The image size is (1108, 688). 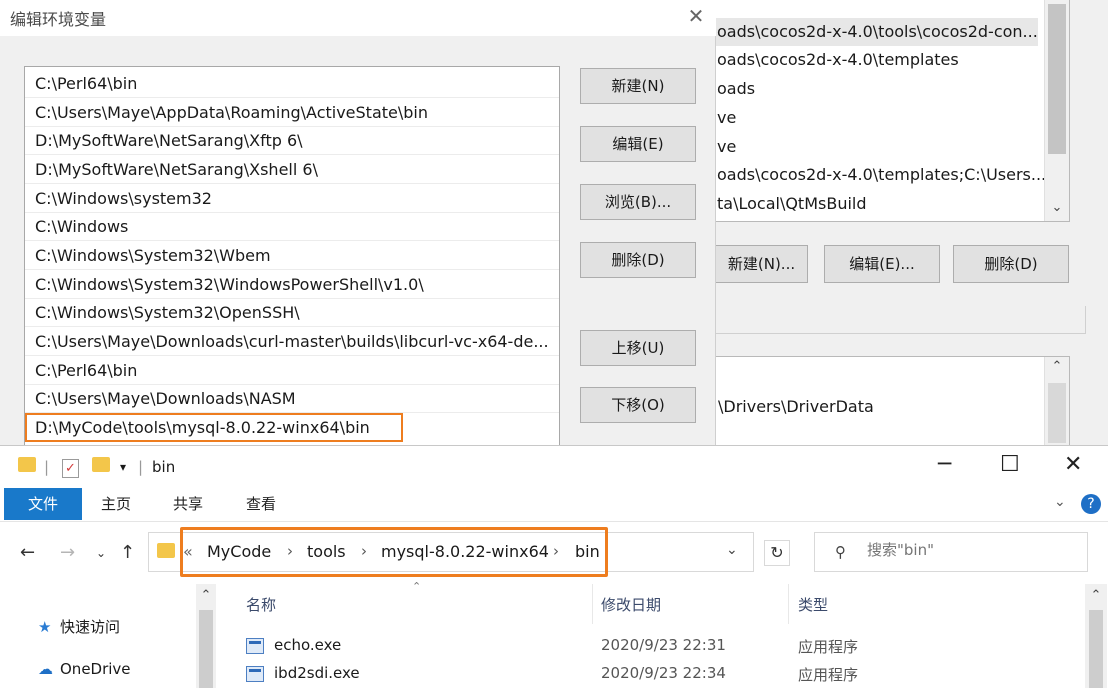 I want to click on path-entry: D:\MySoftWare\NetSarang\Xftp 6\, so click(x=292, y=140).